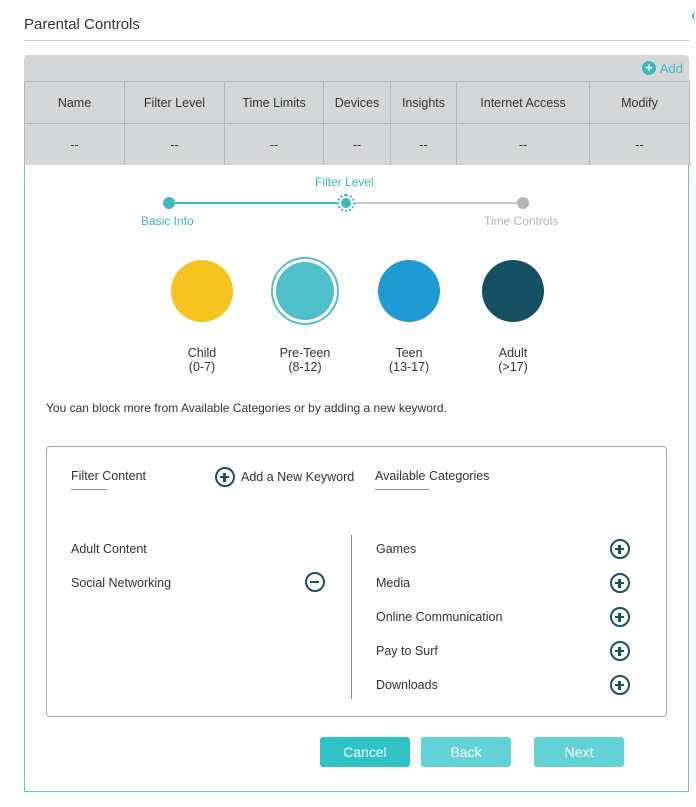 The height and width of the screenshot is (807, 696). Describe the element at coordinates (356, 68) in the screenshot. I see `table-toolbar: + Add` at that location.